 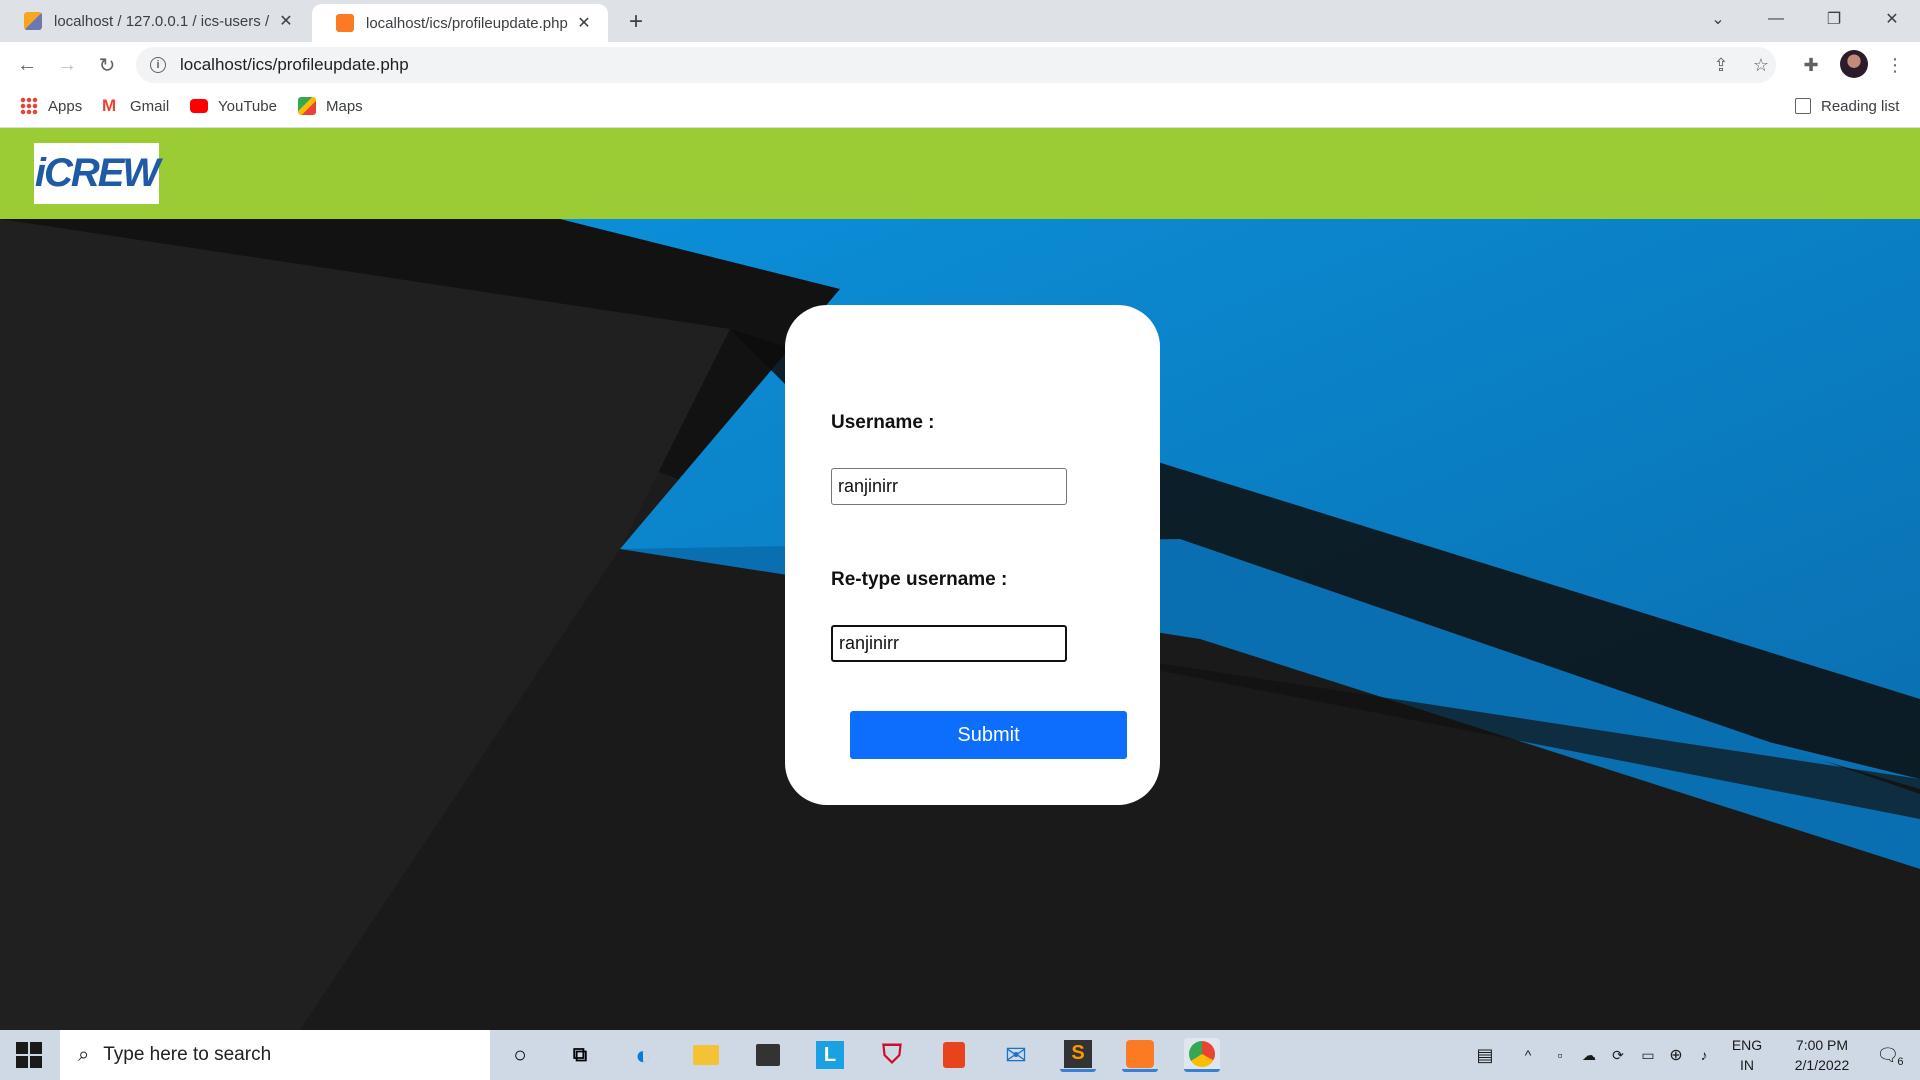 I want to click on network-globe-icon: ⊕, so click(x=1676, y=1055).